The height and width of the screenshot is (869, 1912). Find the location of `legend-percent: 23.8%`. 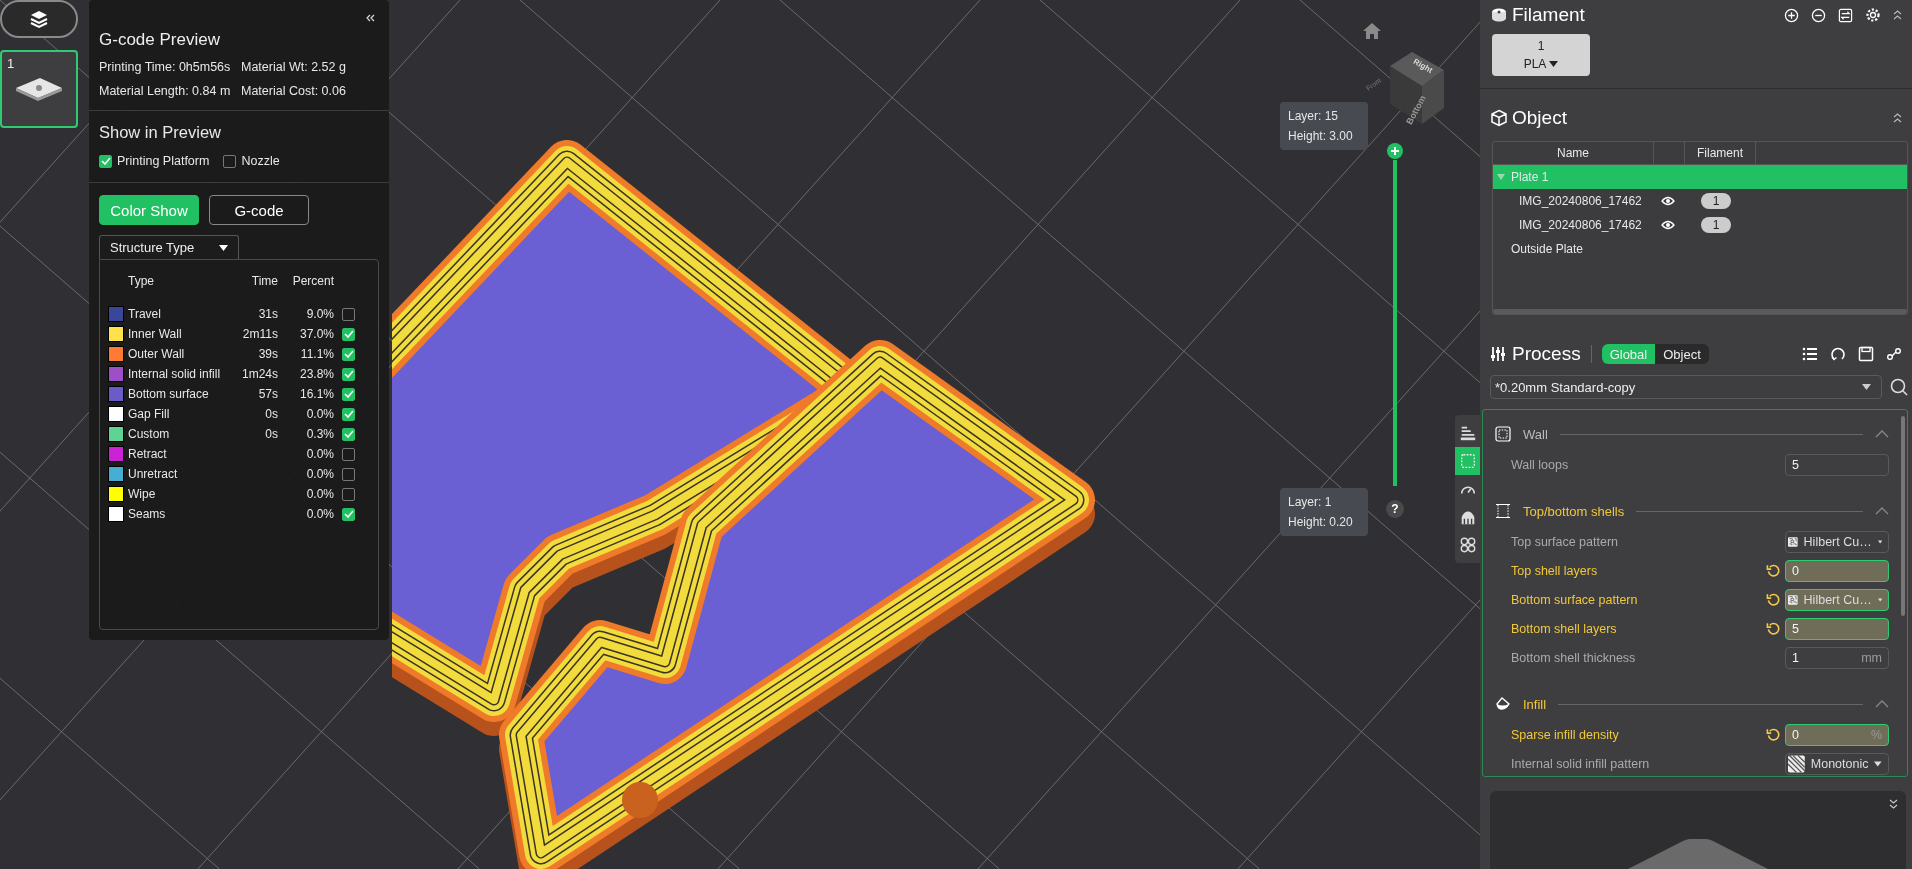

legend-percent: 23.8% is located at coordinates (316, 374).